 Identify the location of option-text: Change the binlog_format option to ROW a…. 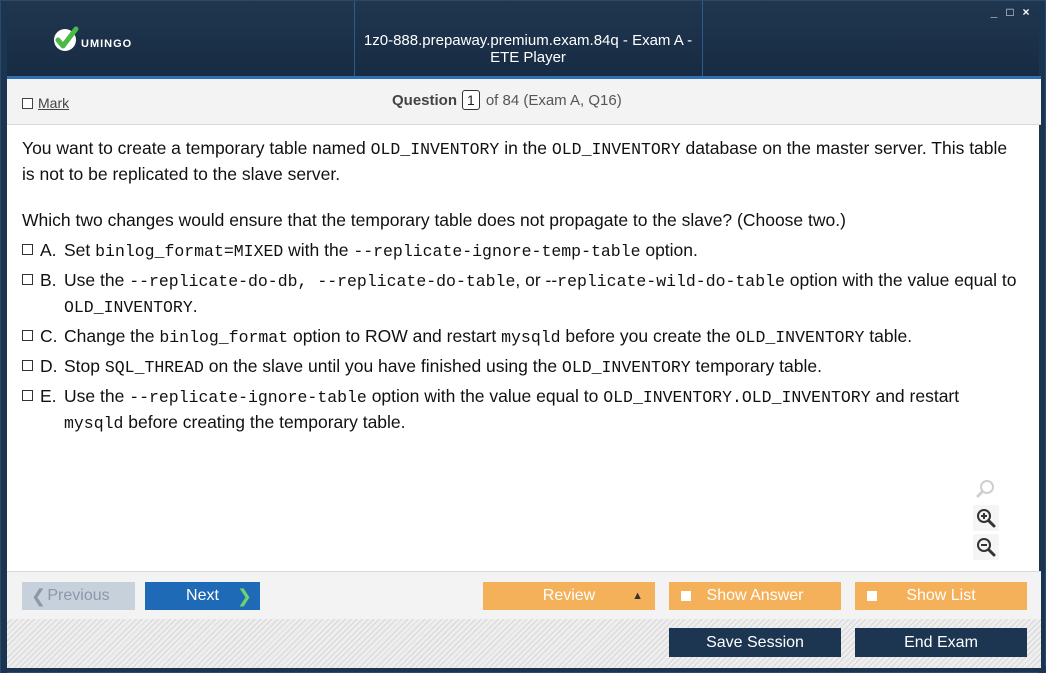
(543, 337).